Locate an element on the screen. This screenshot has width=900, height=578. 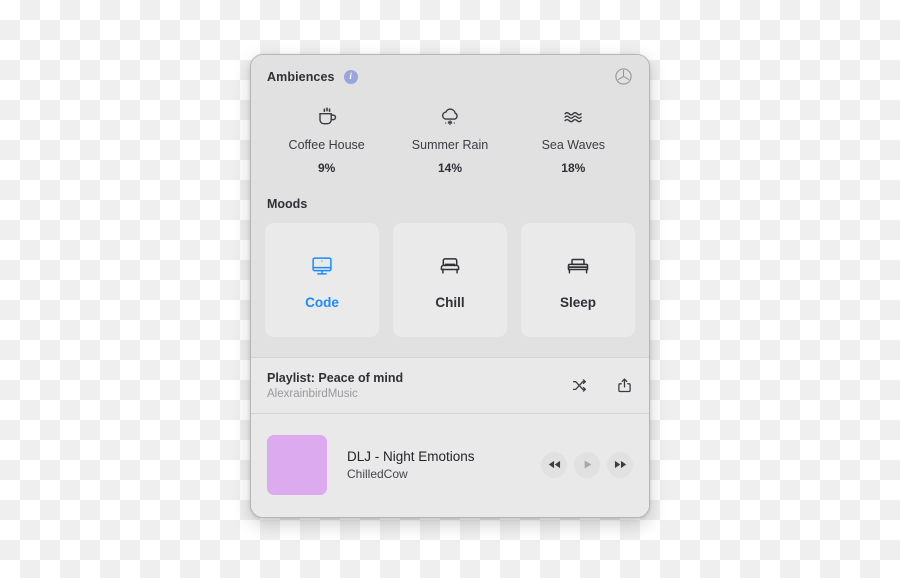
moods-list: Code Chill Sleep is located at coordinates (450, 284).